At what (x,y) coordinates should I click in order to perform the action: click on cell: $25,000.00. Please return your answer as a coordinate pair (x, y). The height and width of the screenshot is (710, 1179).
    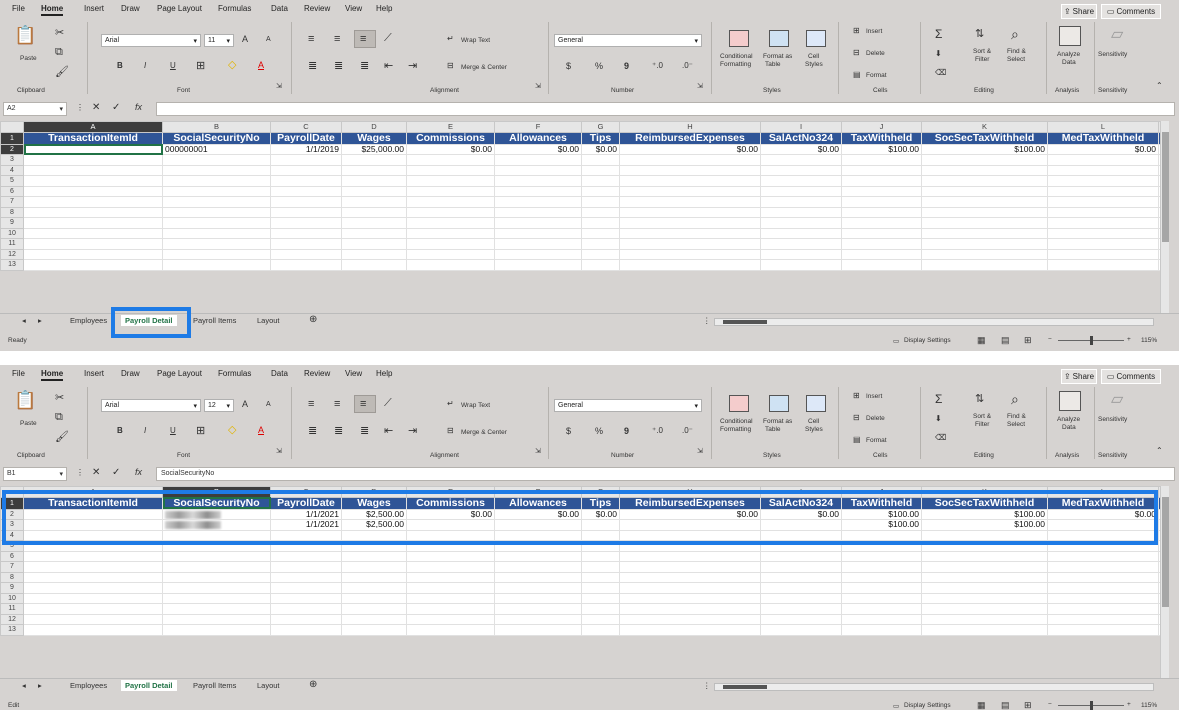
    Looking at the image, I should click on (374, 149).